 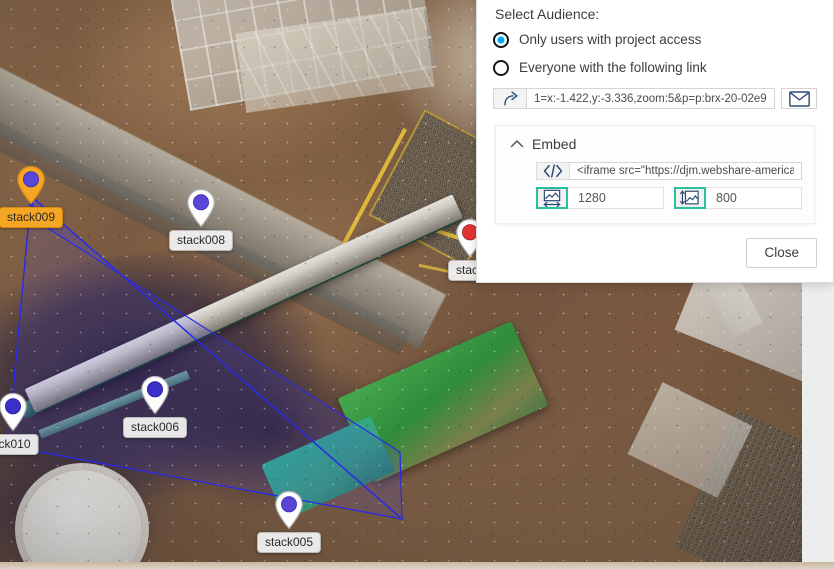 I want to click on map-marker-label: stack009, so click(x=32, y=217).